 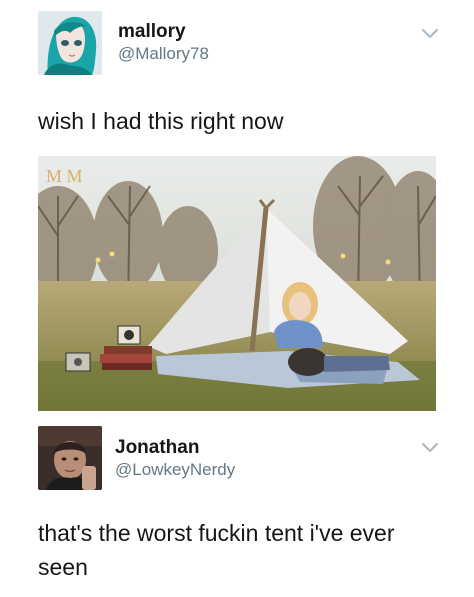 I want to click on display-name: mallory, so click(x=152, y=32).